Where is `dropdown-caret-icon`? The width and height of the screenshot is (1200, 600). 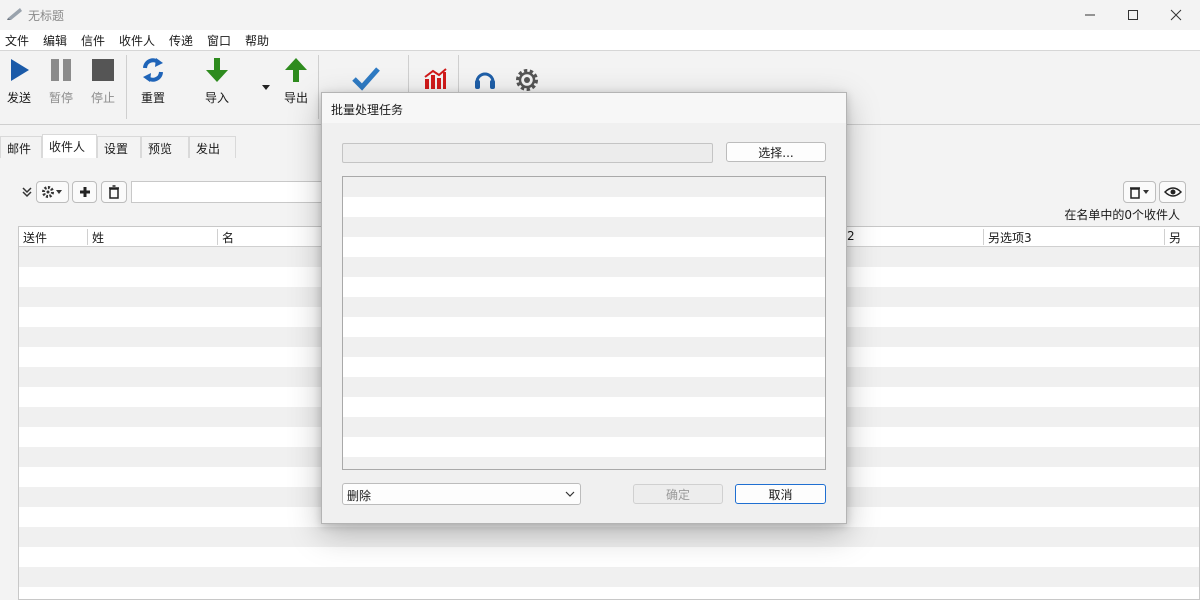 dropdown-caret-icon is located at coordinates (266, 87).